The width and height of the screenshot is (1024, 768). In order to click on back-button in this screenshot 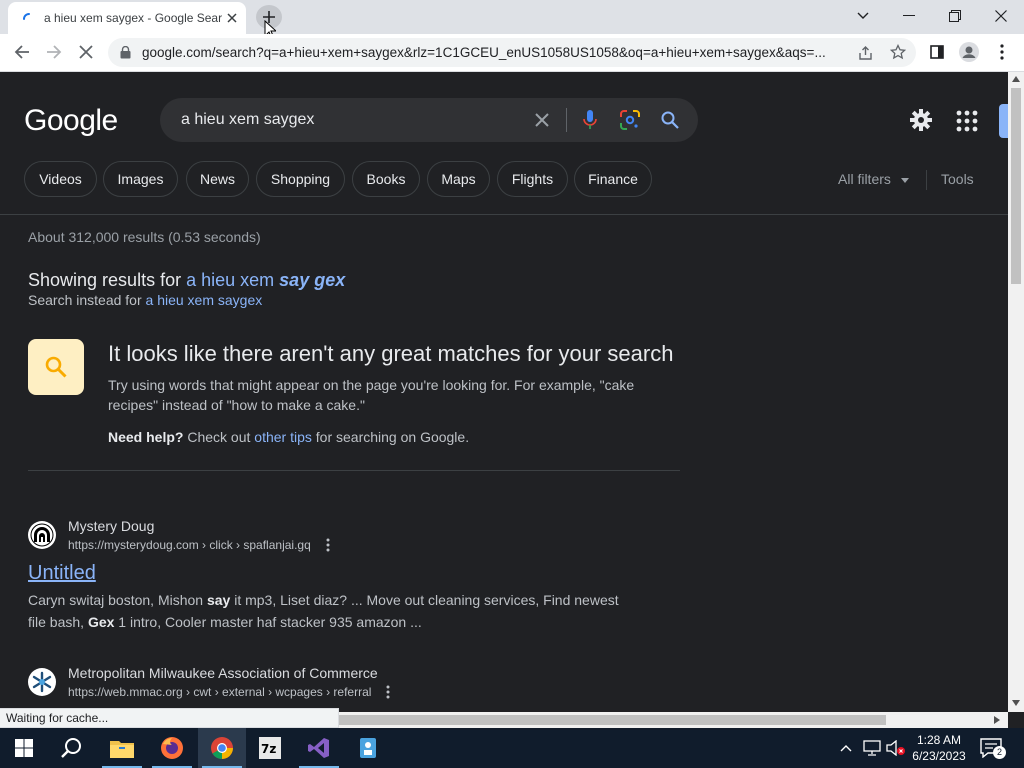, I will do `click(22, 52)`.